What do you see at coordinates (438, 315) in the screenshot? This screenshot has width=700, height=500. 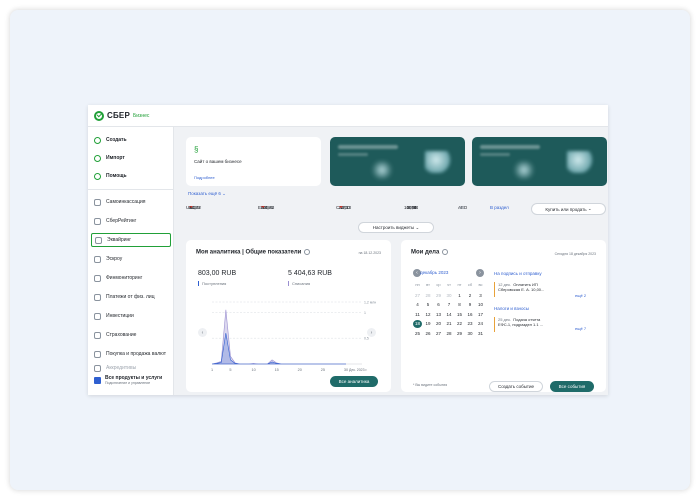 I see `calendar-day: 13` at bounding box center [438, 315].